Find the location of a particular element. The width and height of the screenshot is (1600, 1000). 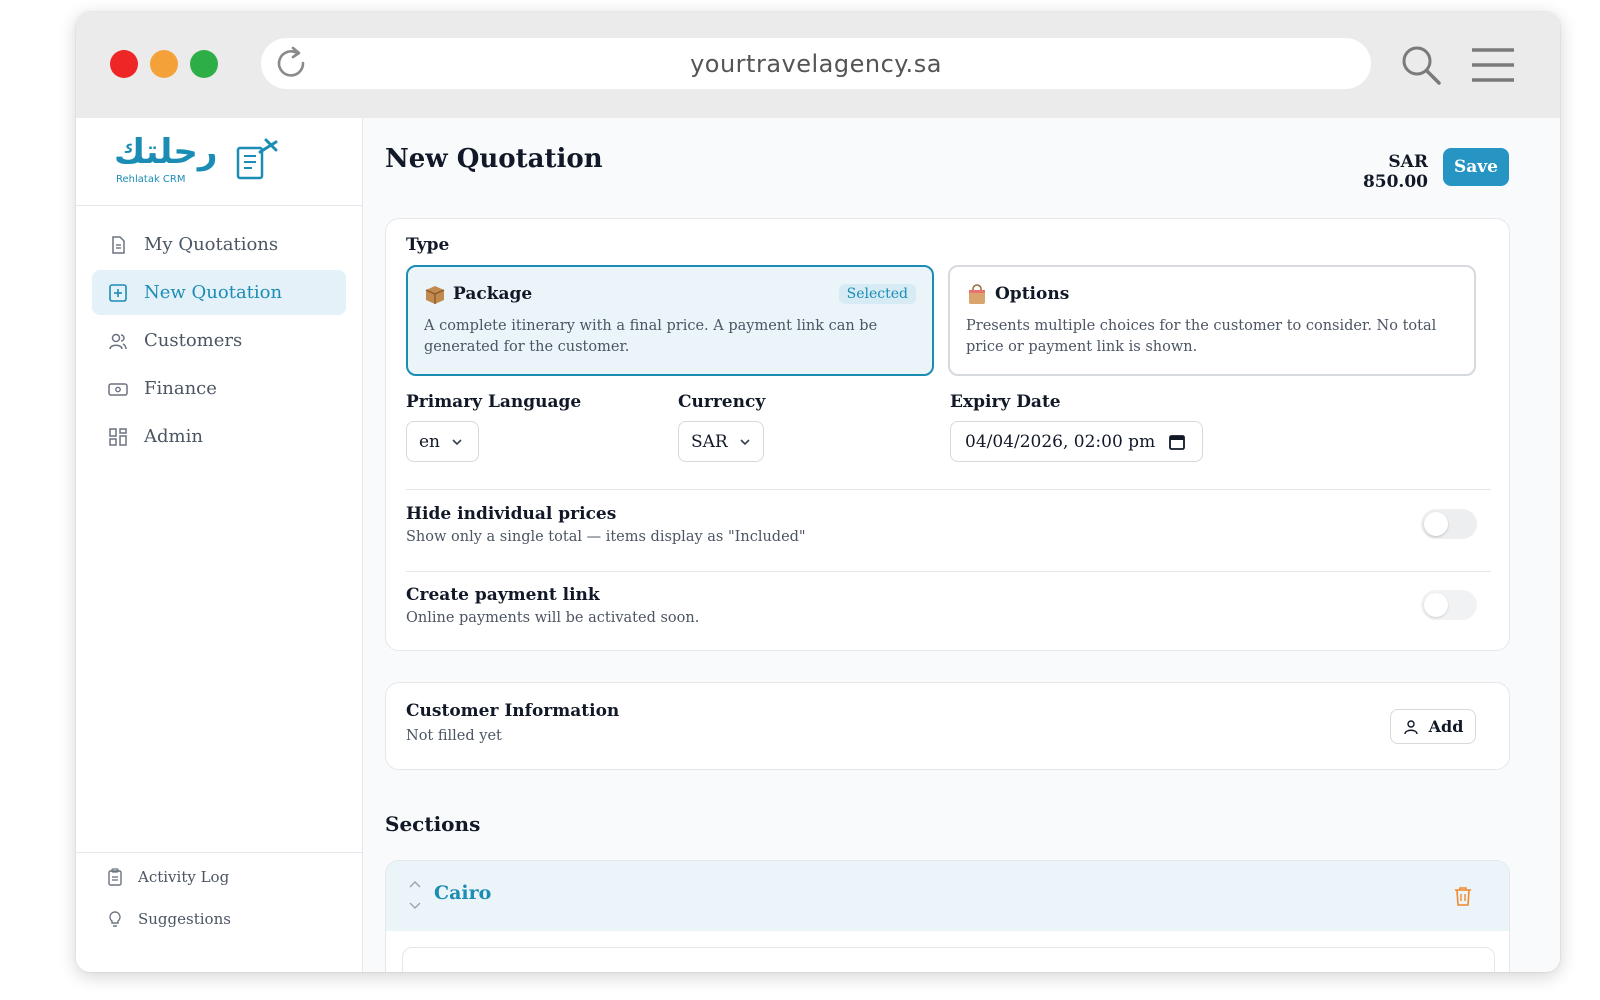

sidebar-item-suggestions: Suggestions is located at coordinates (168, 919).